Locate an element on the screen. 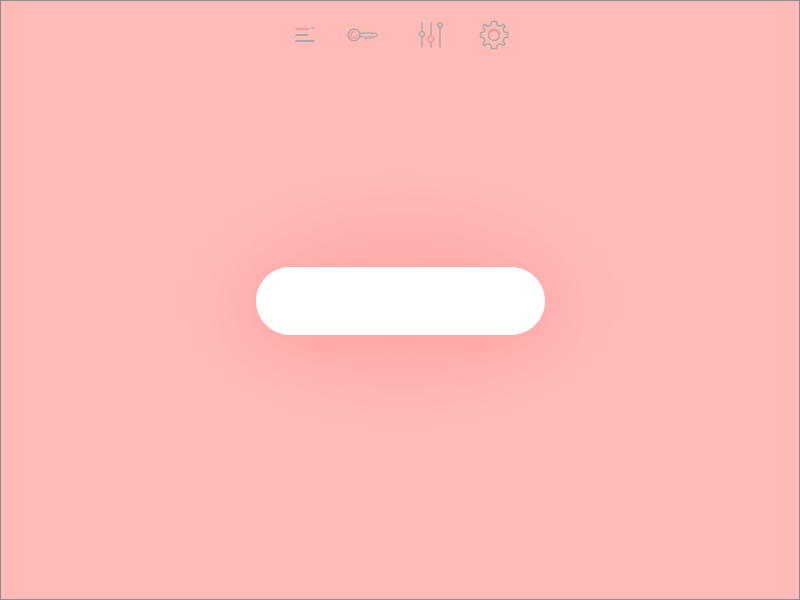 Image resolution: width=800 pixels, height=600 pixels. sliders-button is located at coordinates (431, 35).